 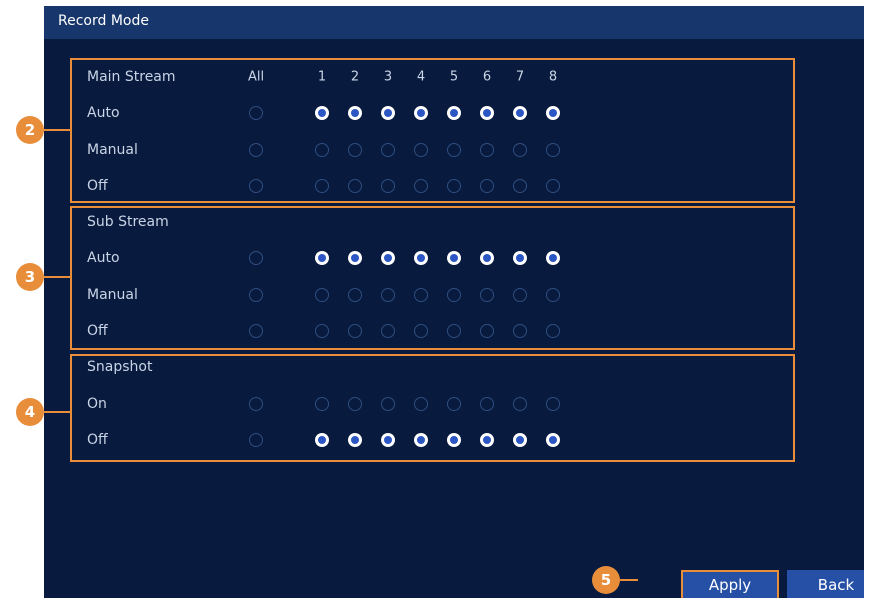 What do you see at coordinates (520, 150) in the screenshot?
I see `main-manual-channel-7-radio` at bounding box center [520, 150].